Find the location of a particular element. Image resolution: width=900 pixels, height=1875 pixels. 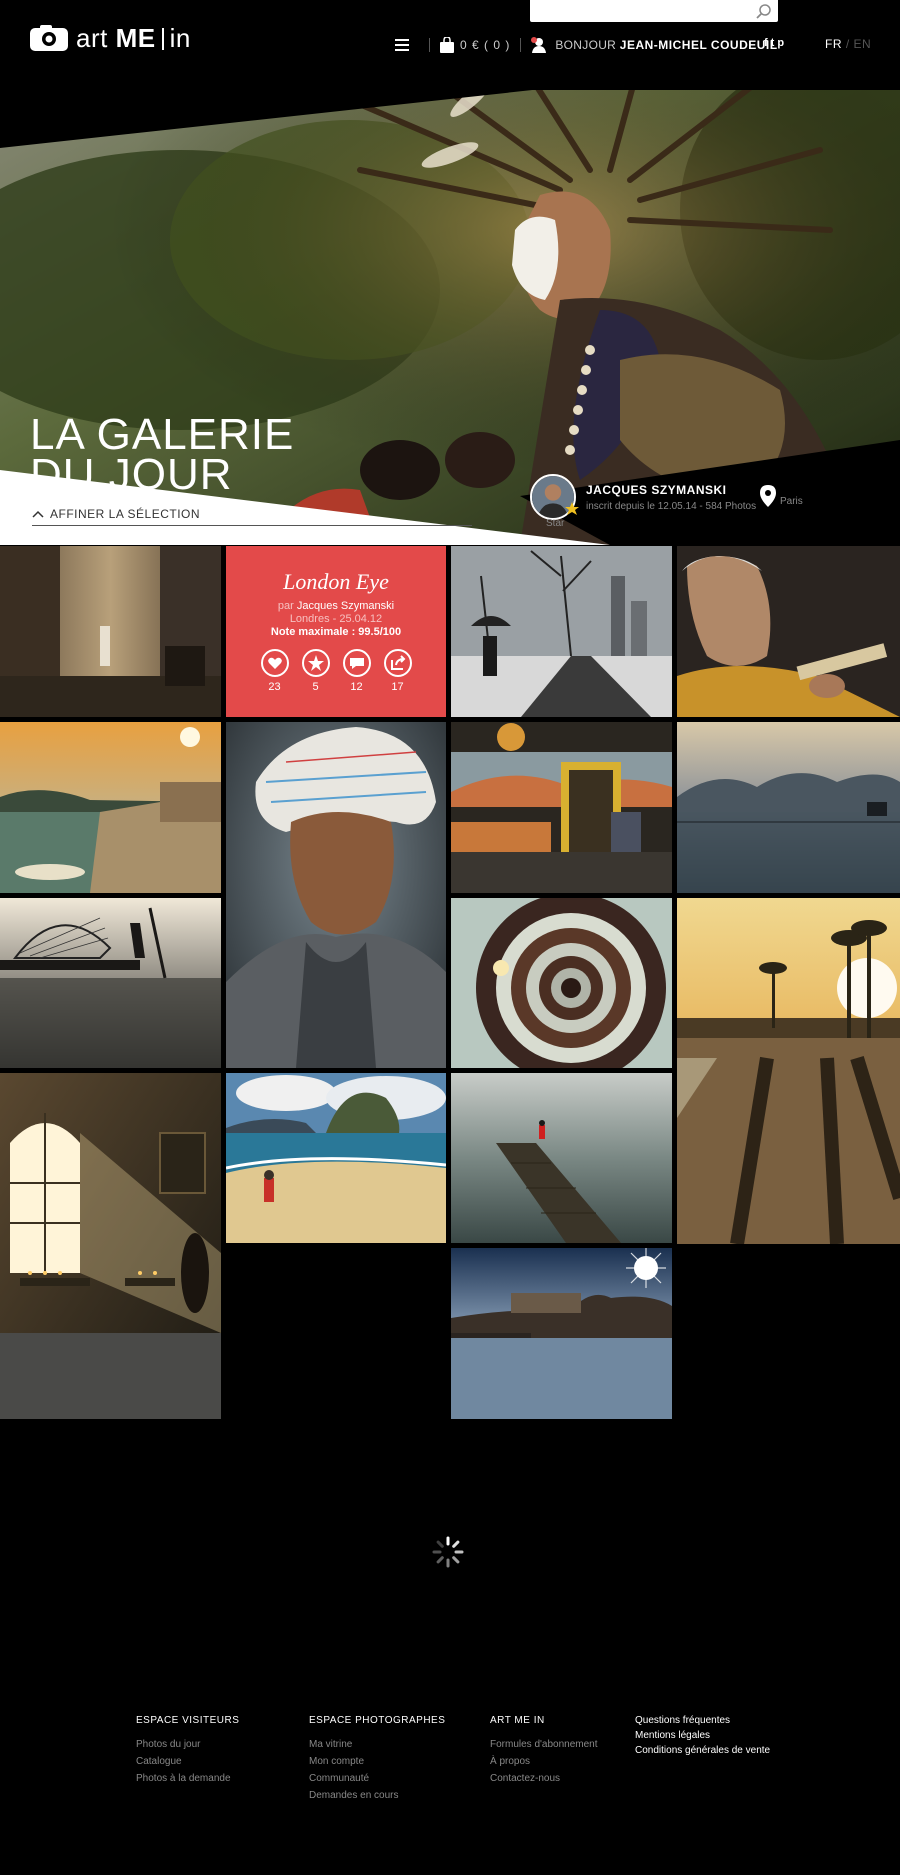

comment-stat: 12 is located at coordinates (357, 670).